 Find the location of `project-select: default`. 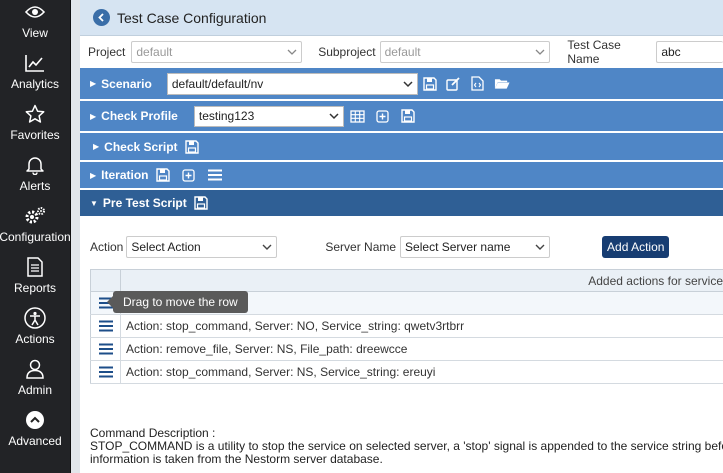

project-select: default is located at coordinates (217, 52).